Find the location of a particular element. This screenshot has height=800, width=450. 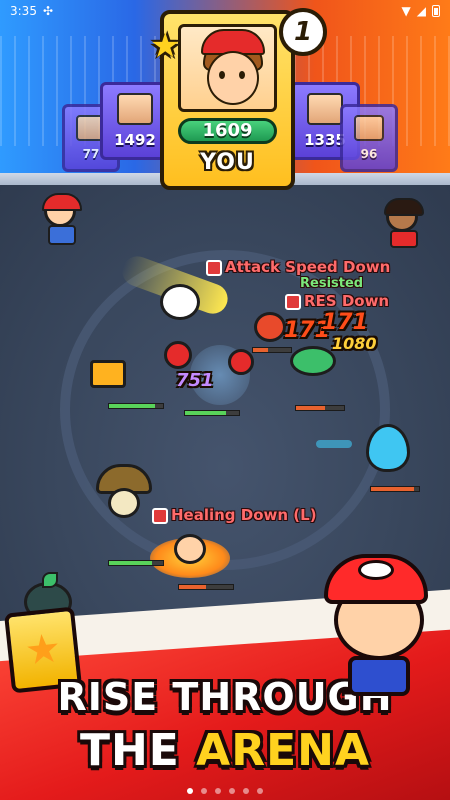

effect-label: RES Down is located at coordinates (347, 301).